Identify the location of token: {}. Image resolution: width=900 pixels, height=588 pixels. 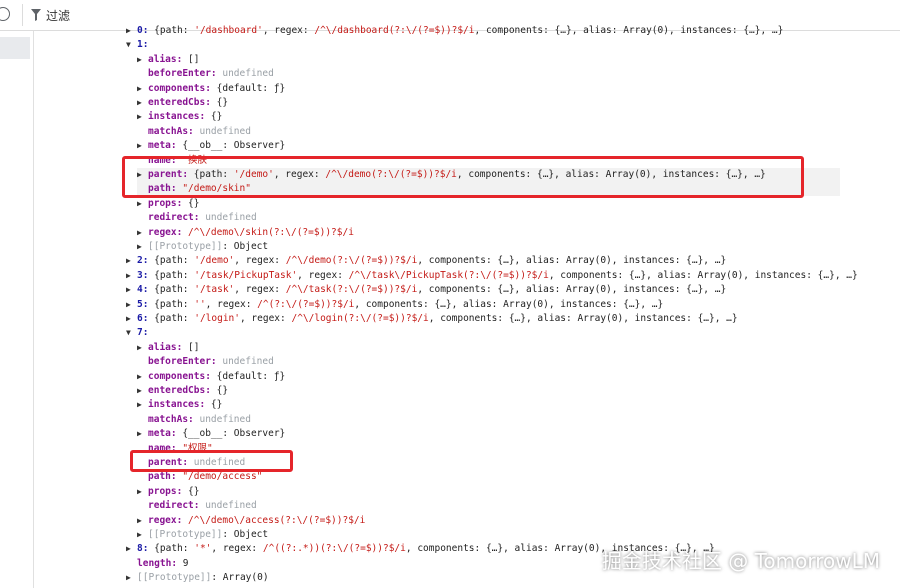
(222, 102).